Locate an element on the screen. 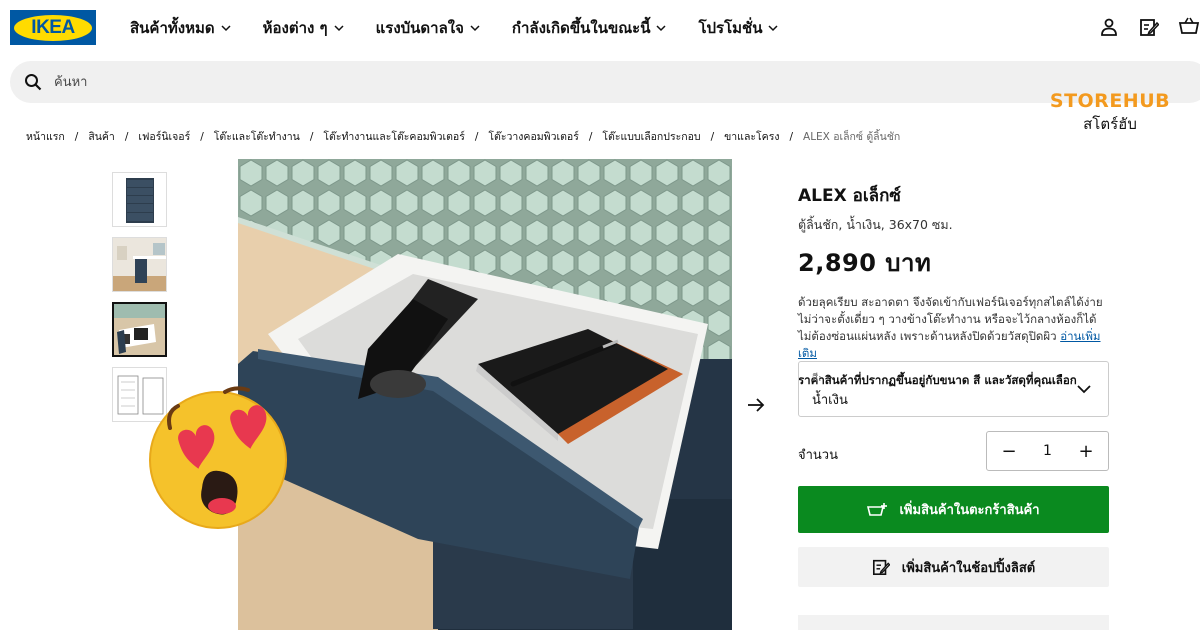 The image size is (1200, 630). nav-item-rooms: ห้องต่าง ๆ is located at coordinates (303, 28).